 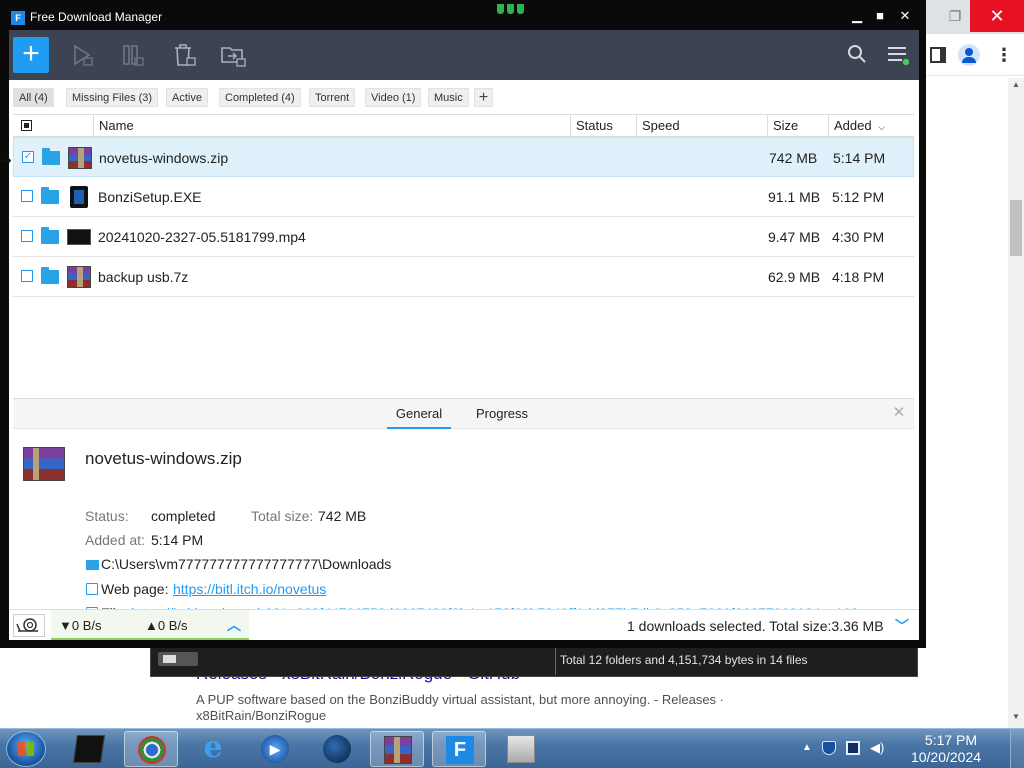 I want to click on browser-restore-button: ❐, so click(x=955, y=16).